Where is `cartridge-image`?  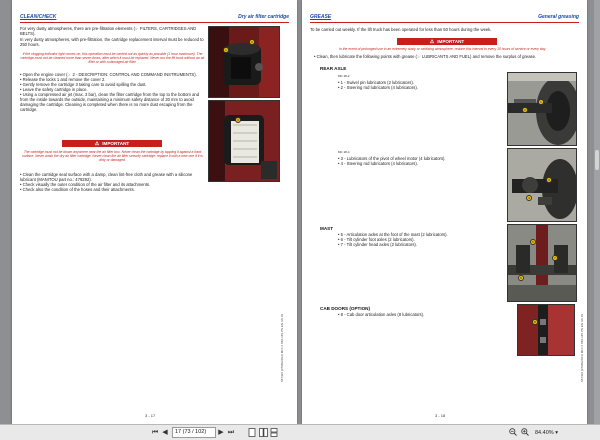 cartridge-image is located at coordinates (244, 141).